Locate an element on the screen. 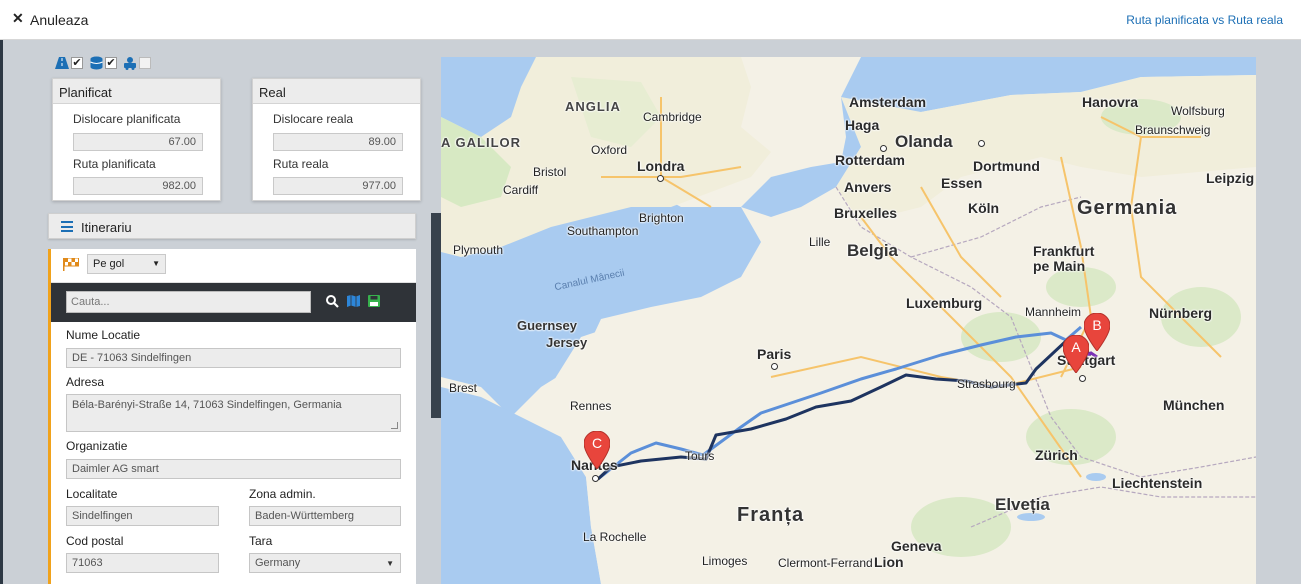  map-label-guernsey: Guernsey is located at coordinates (547, 325).